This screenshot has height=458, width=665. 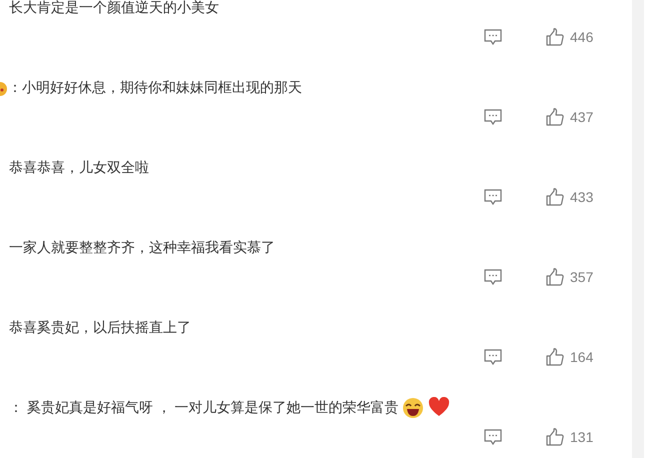 What do you see at coordinates (204, 408) in the screenshot?
I see `comment-text: ： 奚贵妃真是好福气呀 ， 一对儿女算是保了她一世的荣华富贵` at bounding box center [204, 408].